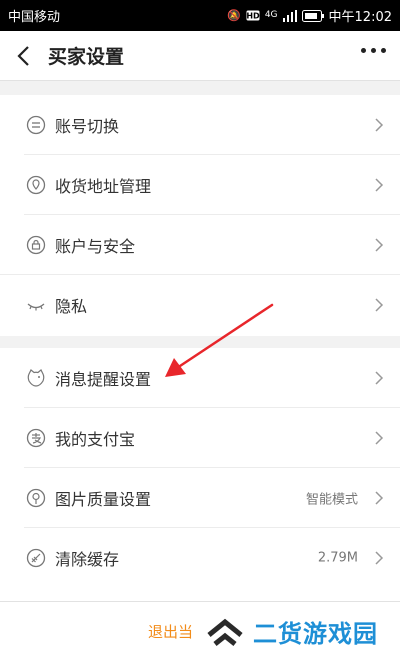  I want to click on mute-icon: 🔕, so click(234, 15).